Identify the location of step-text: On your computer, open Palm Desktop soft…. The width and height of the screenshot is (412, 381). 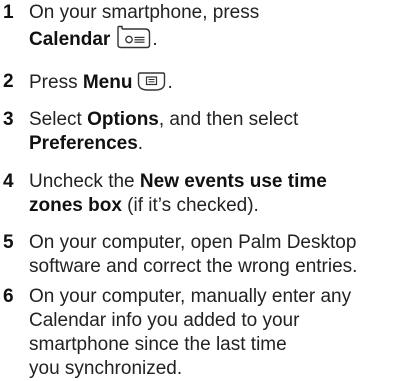
(220, 255).